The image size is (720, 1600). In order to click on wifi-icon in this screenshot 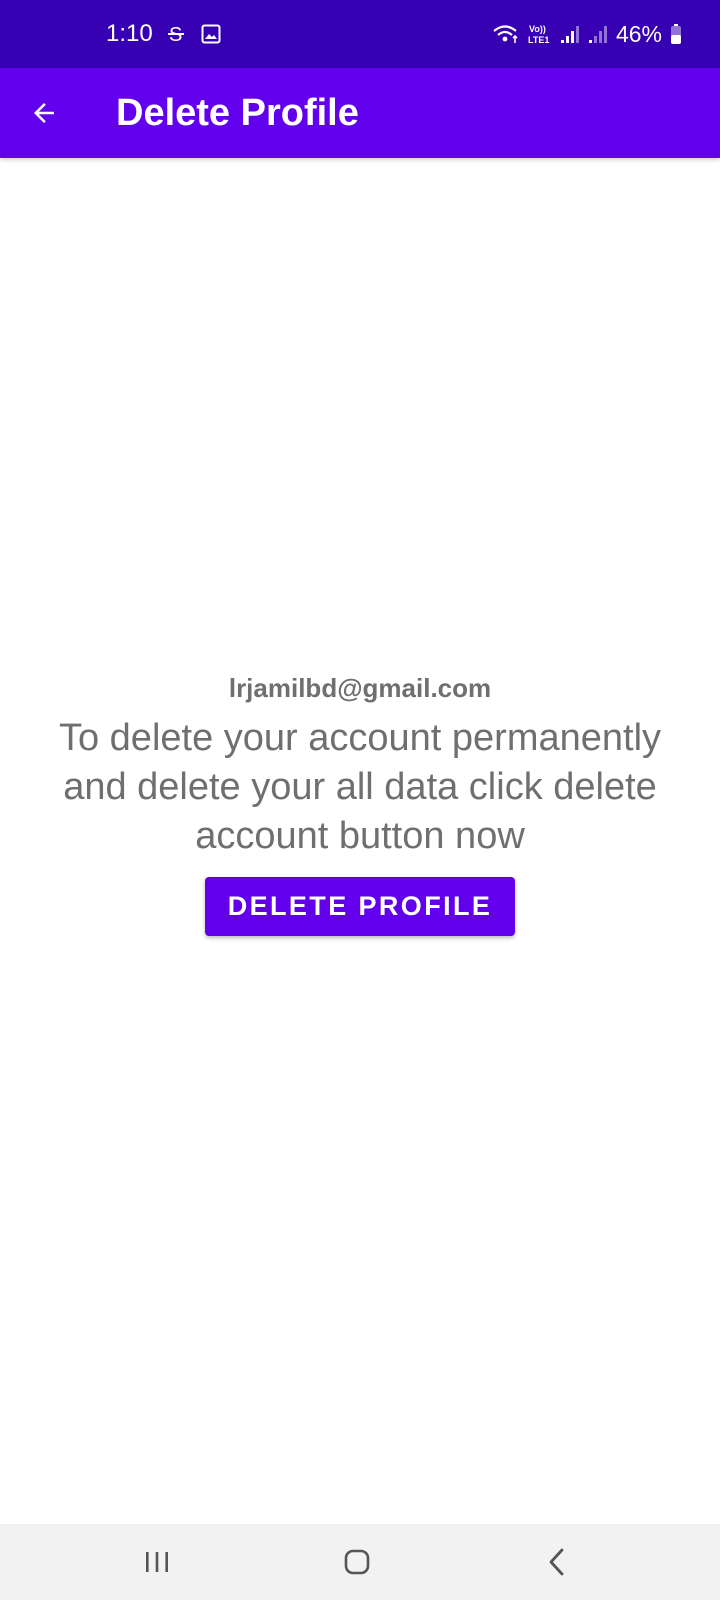, I will do `click(506, 34)`.